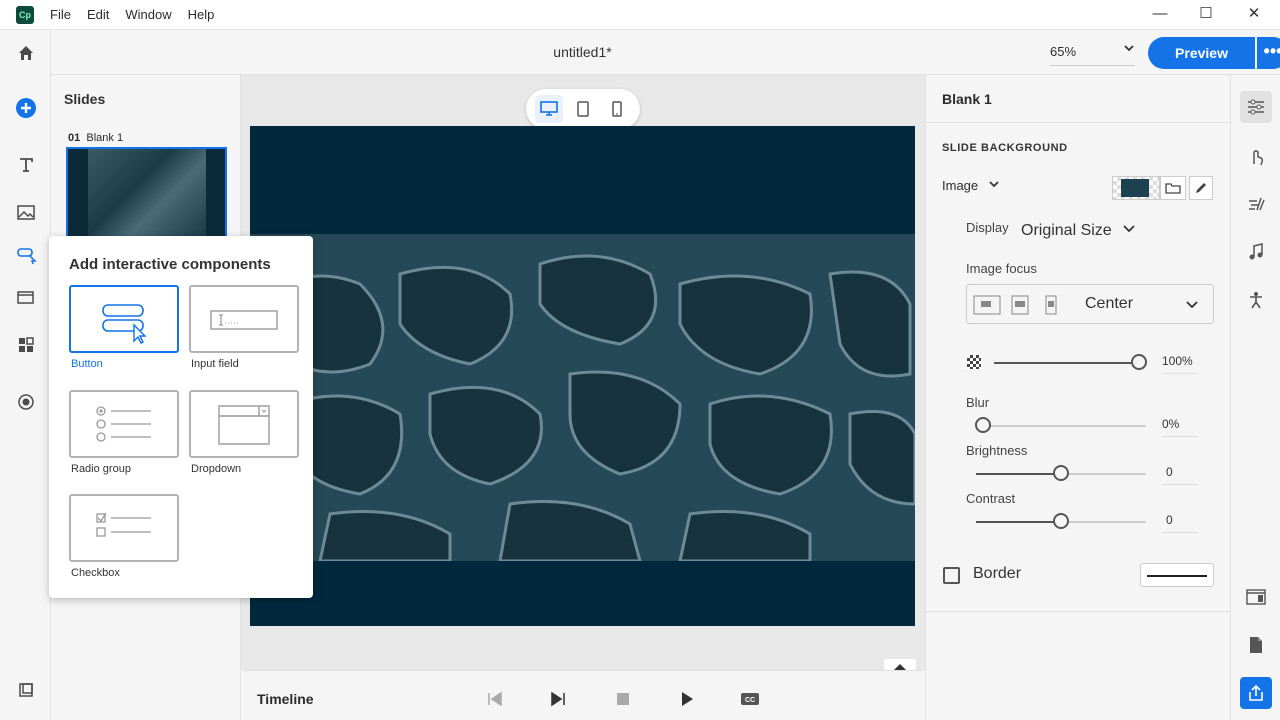  I want to click on contrast-value: 0, so click(1180, 523).